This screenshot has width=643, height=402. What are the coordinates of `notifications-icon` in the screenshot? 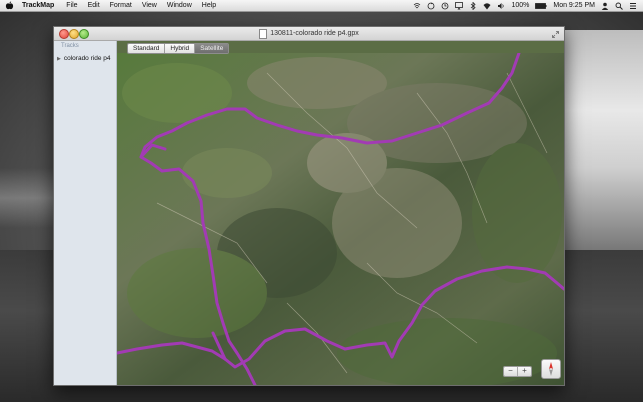 It's located at (633, 6).